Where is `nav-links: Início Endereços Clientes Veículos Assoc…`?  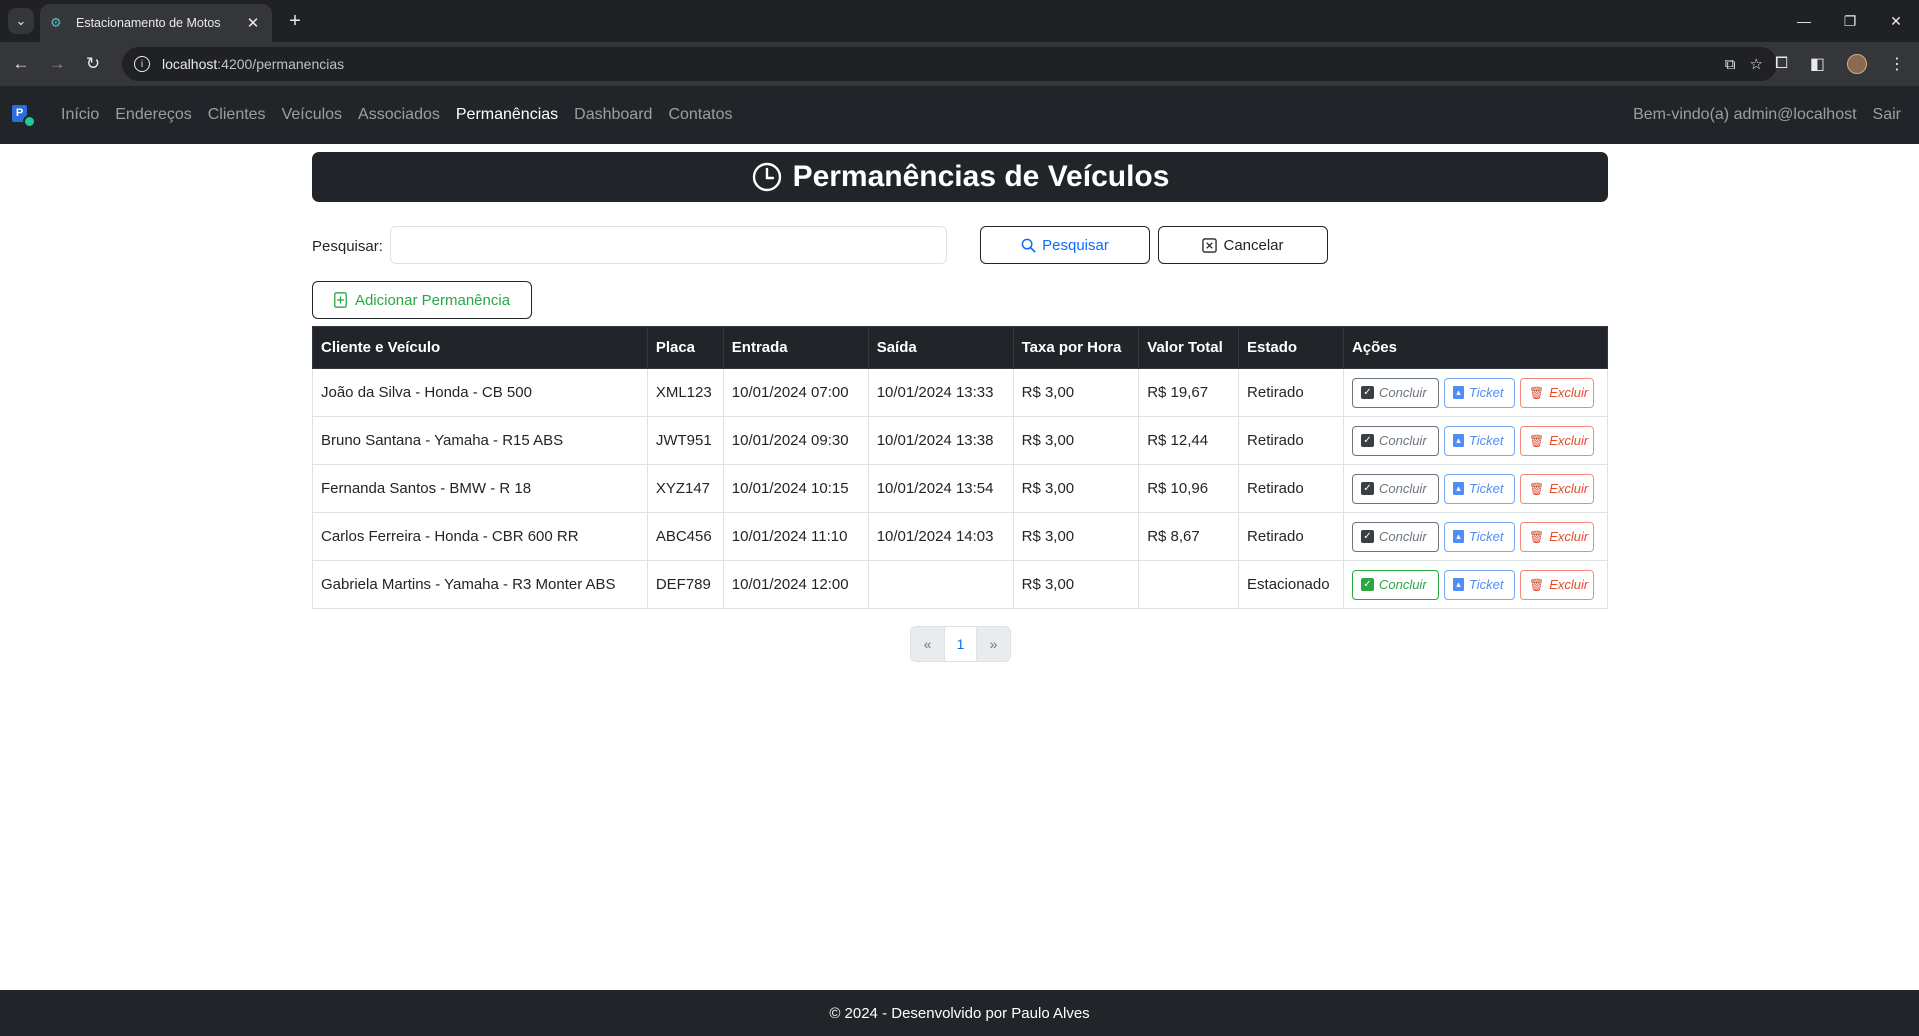 nav-links: Início Endereços Clientes Veículos Assoc… is located at coordinates (404, 115).